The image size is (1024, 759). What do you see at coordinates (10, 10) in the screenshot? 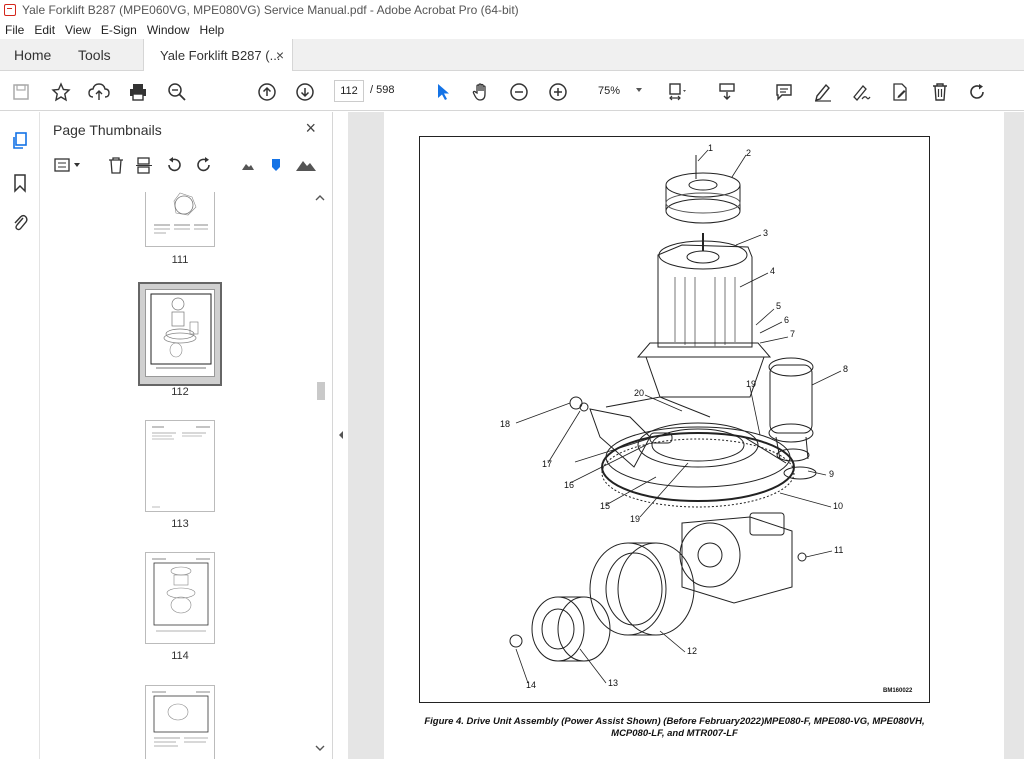
I see `acrobat-logo-icon` at bounding box center [10, 10].